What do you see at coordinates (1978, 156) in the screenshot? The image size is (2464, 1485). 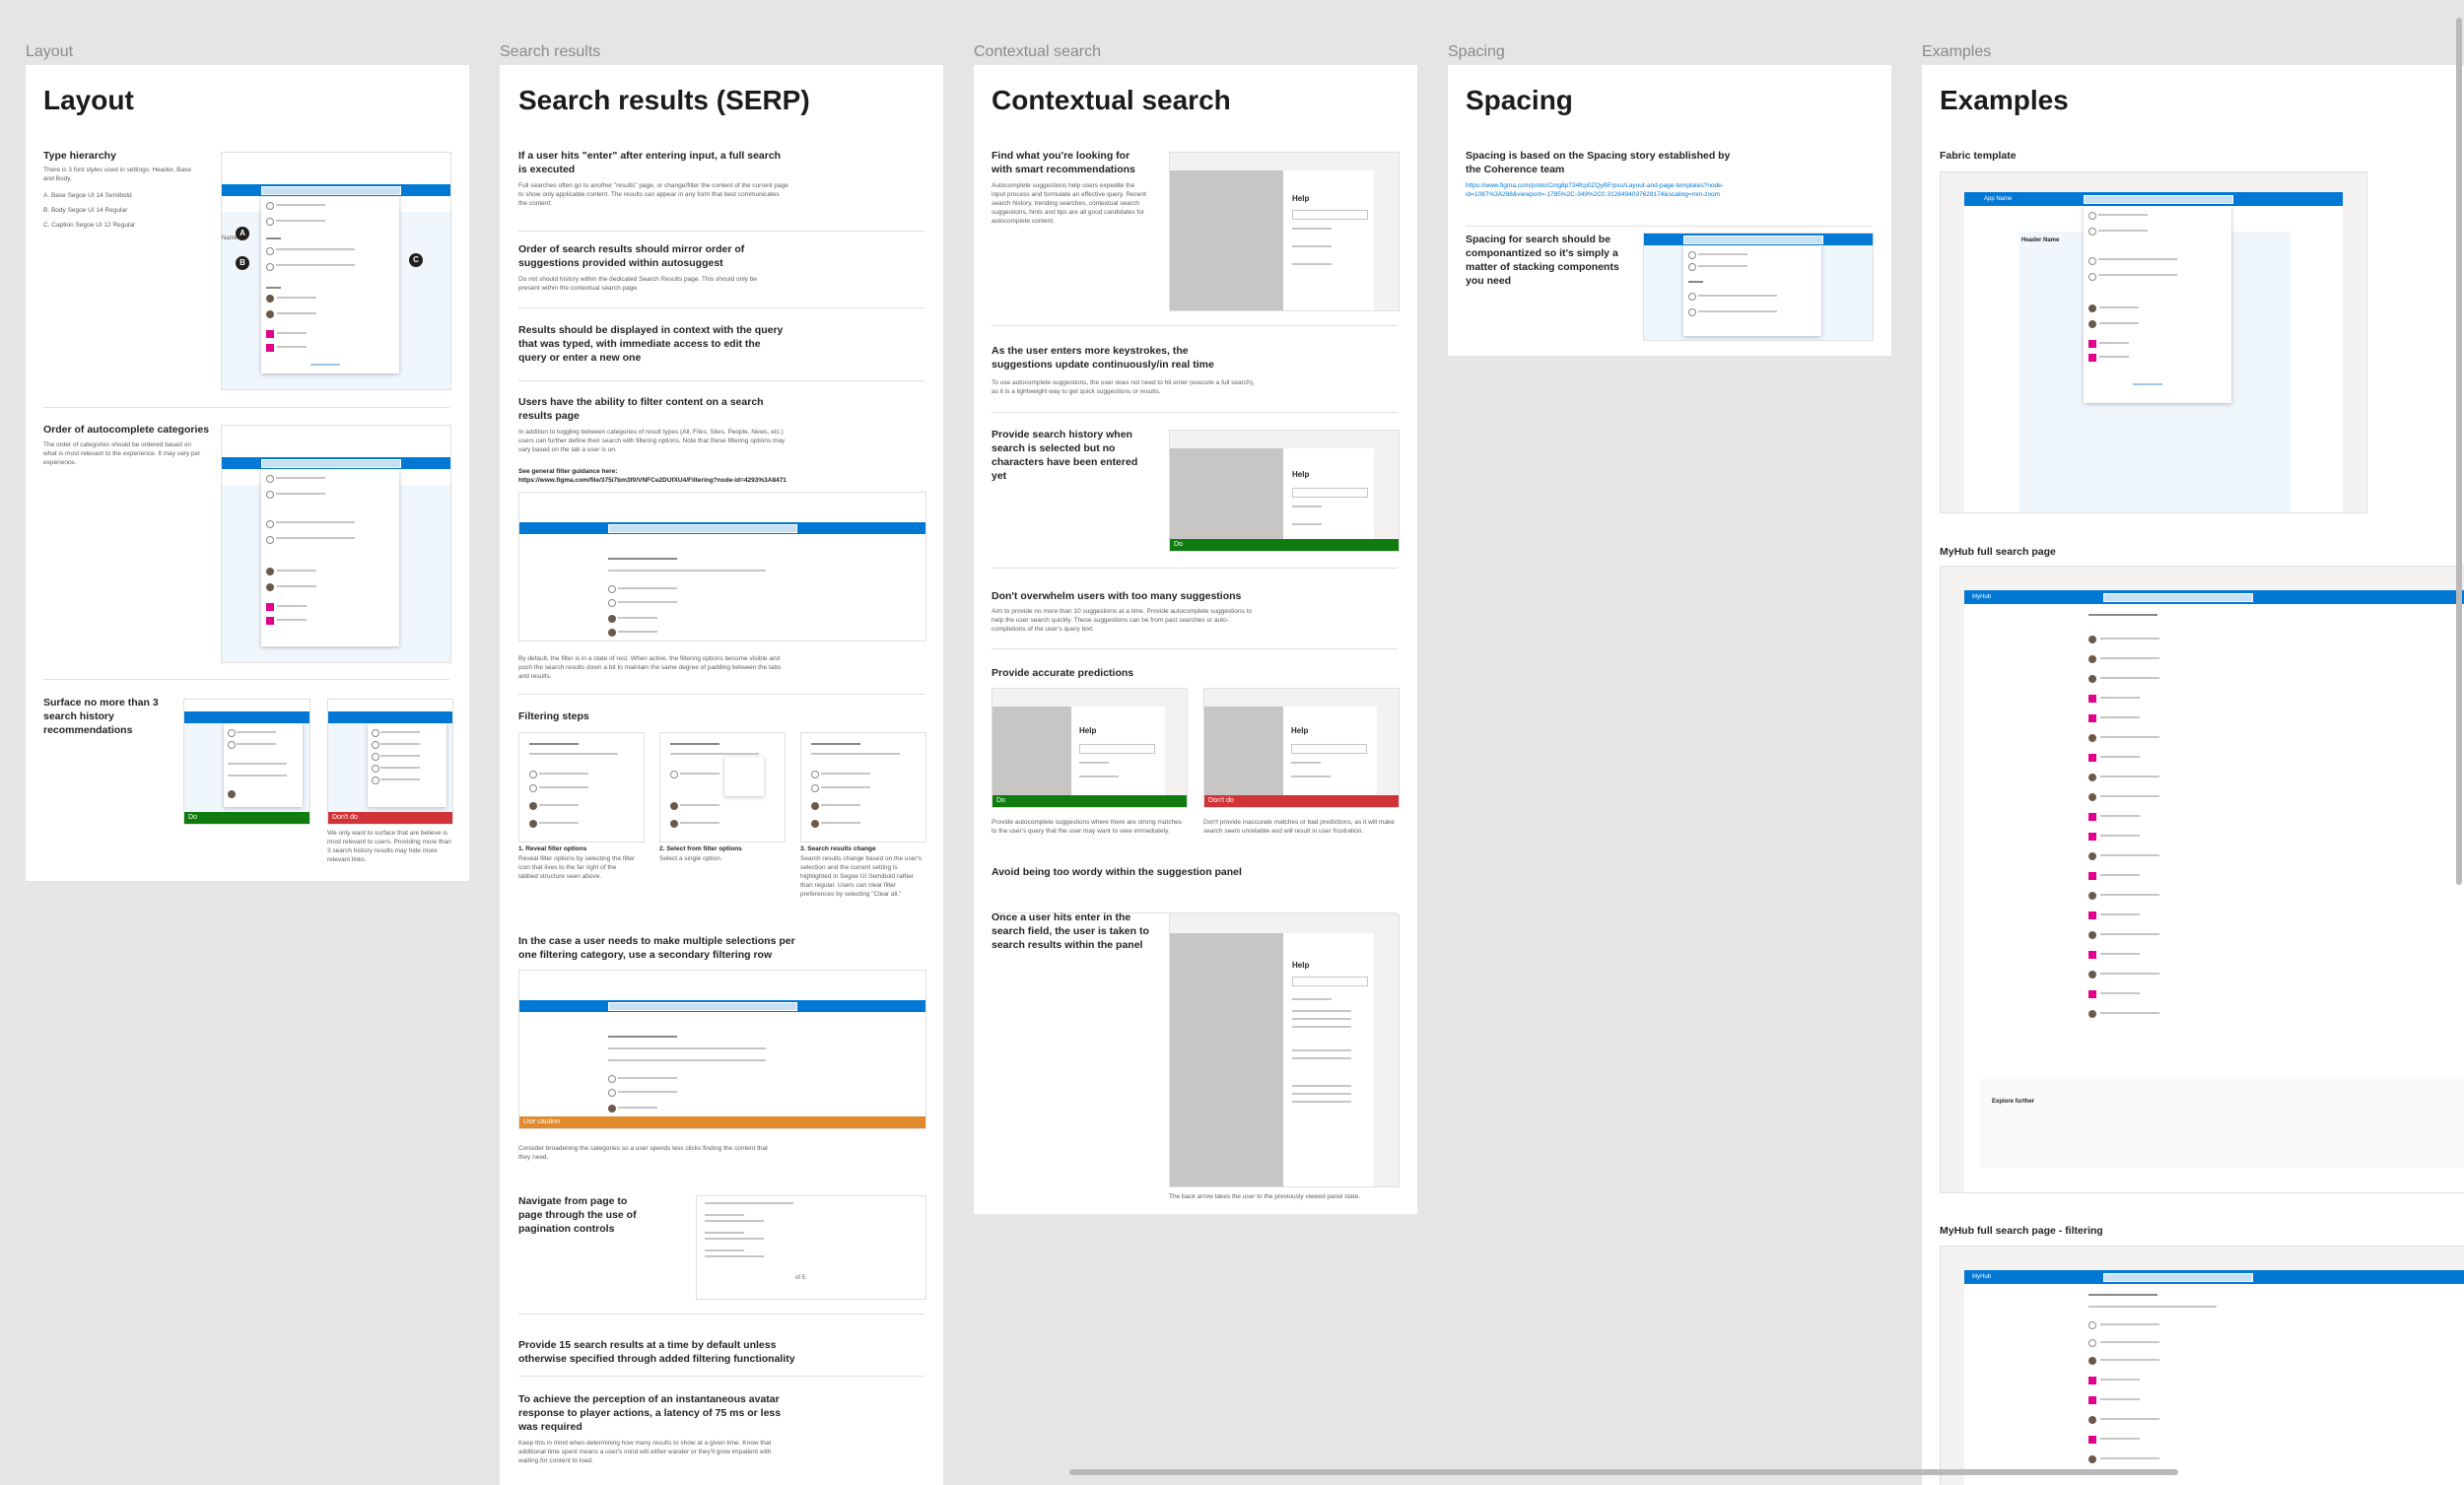 I see `fabric-heading: Fabric template` at bounding box center [1978, 156].